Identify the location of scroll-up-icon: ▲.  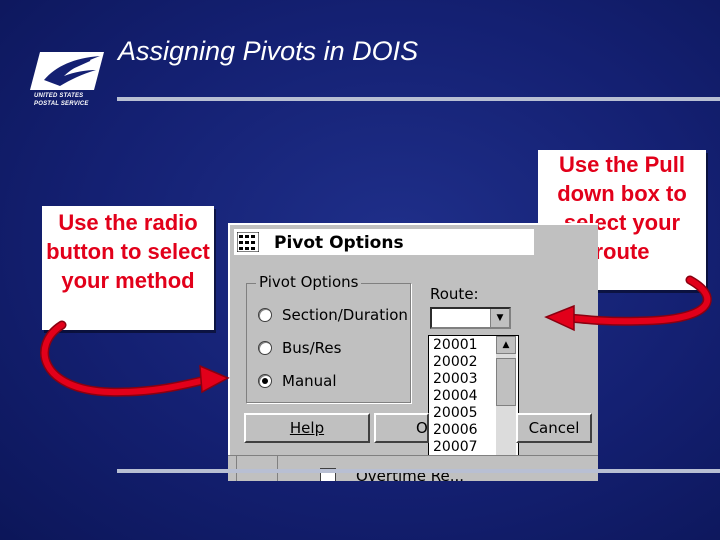
(506, 345).